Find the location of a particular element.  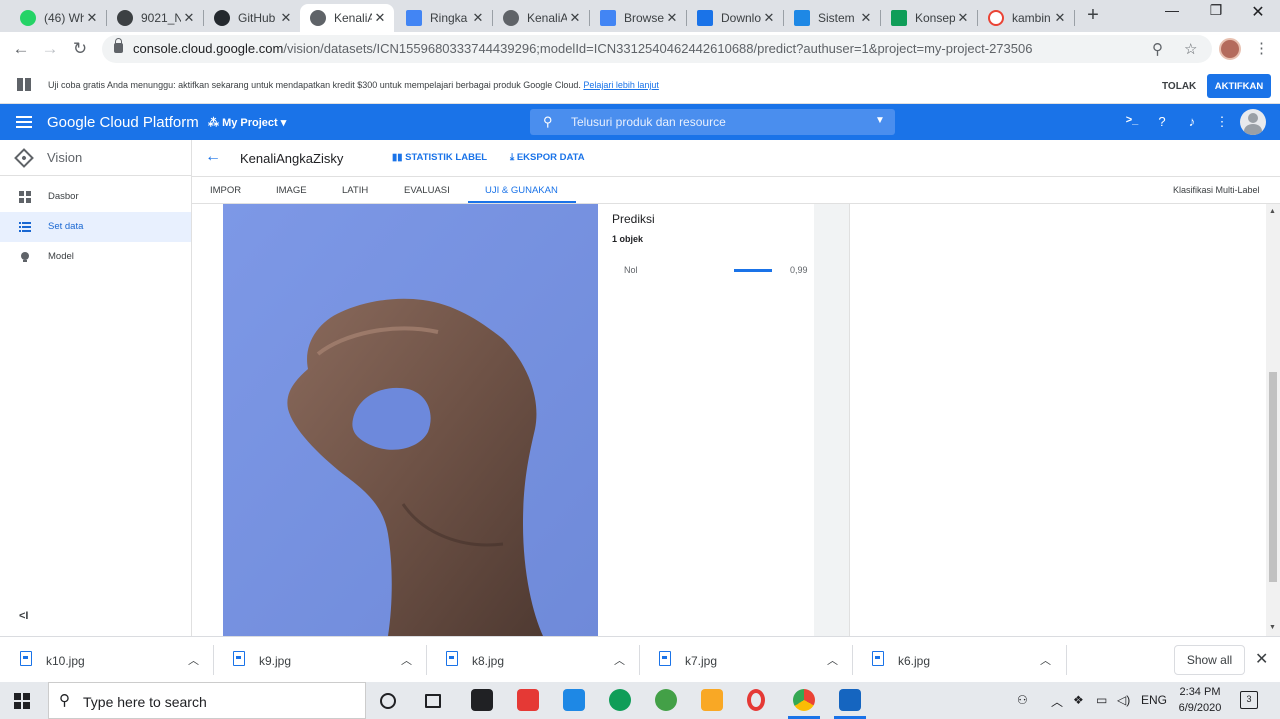

tab-image: IMAGE is located at coordinates (291, 190).